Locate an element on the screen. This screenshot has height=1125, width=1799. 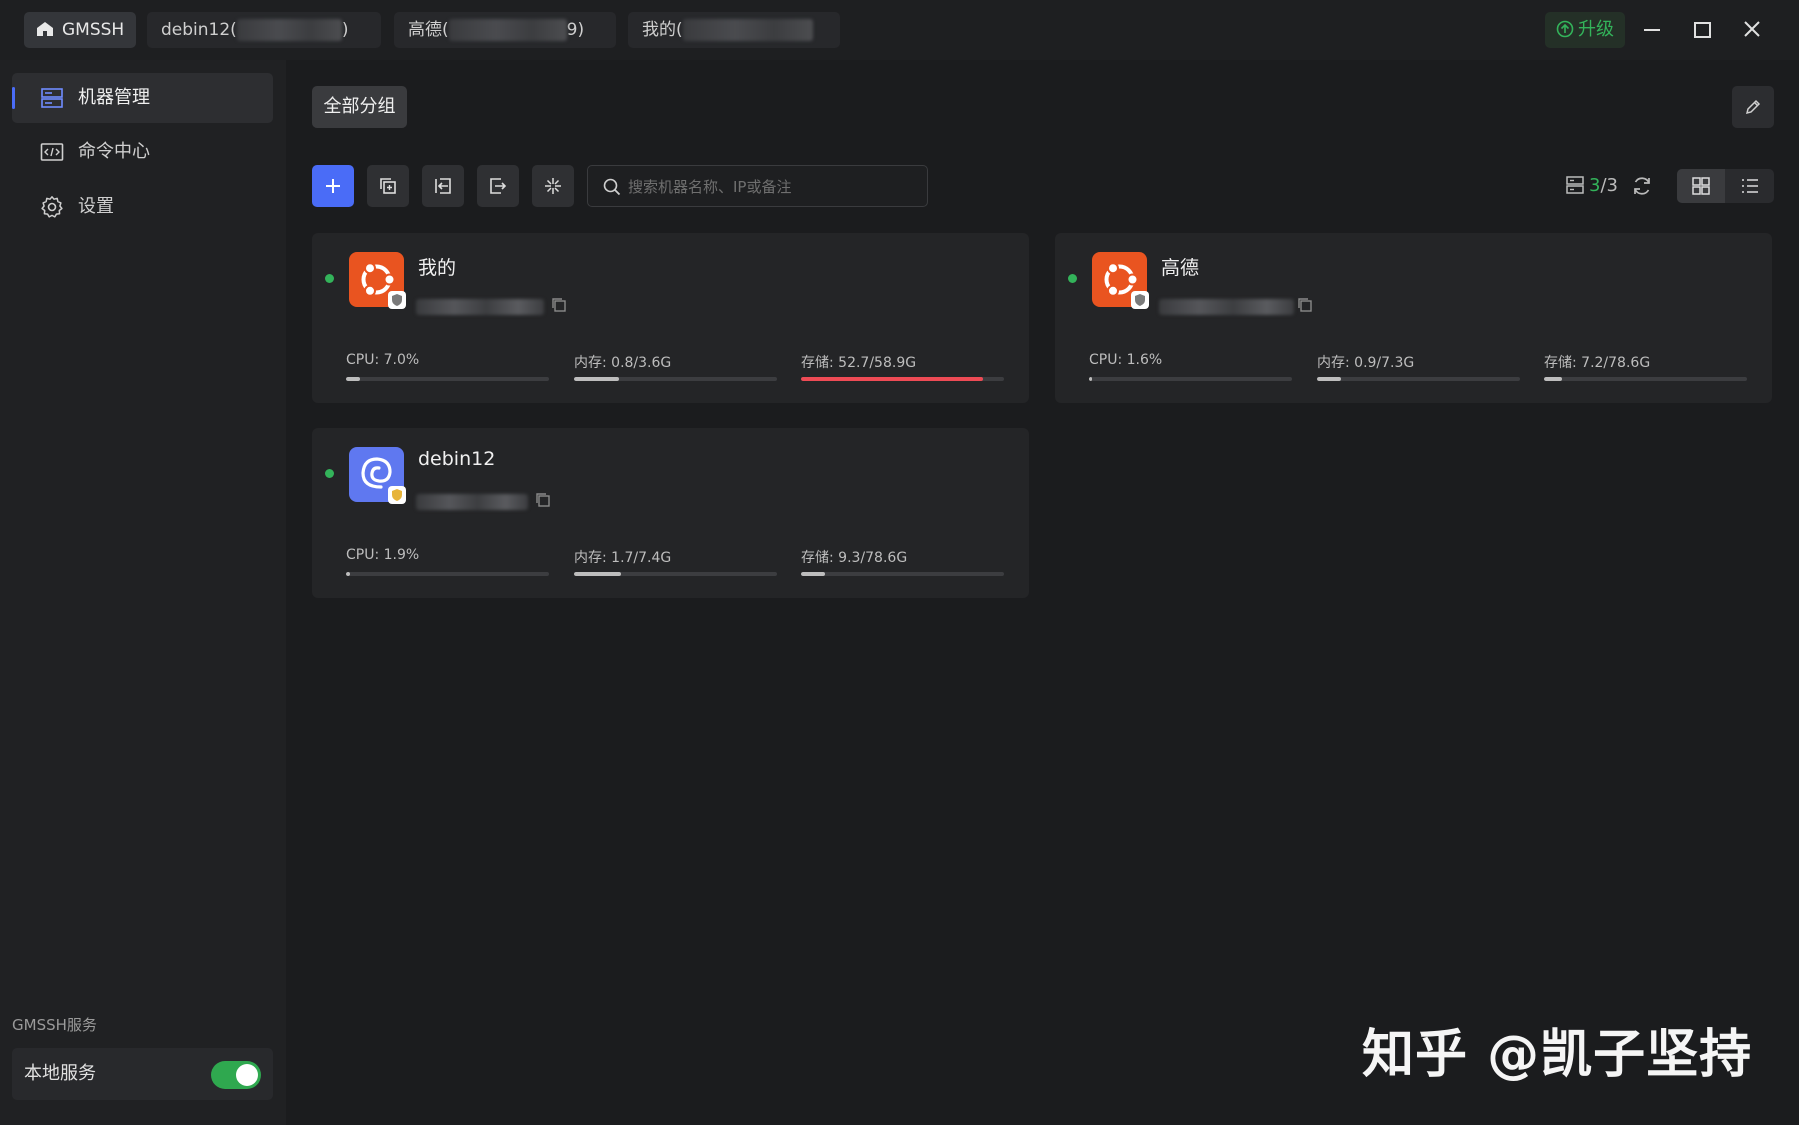
tab-gaode: 高德( 9) is located at coordinates (505, 30).